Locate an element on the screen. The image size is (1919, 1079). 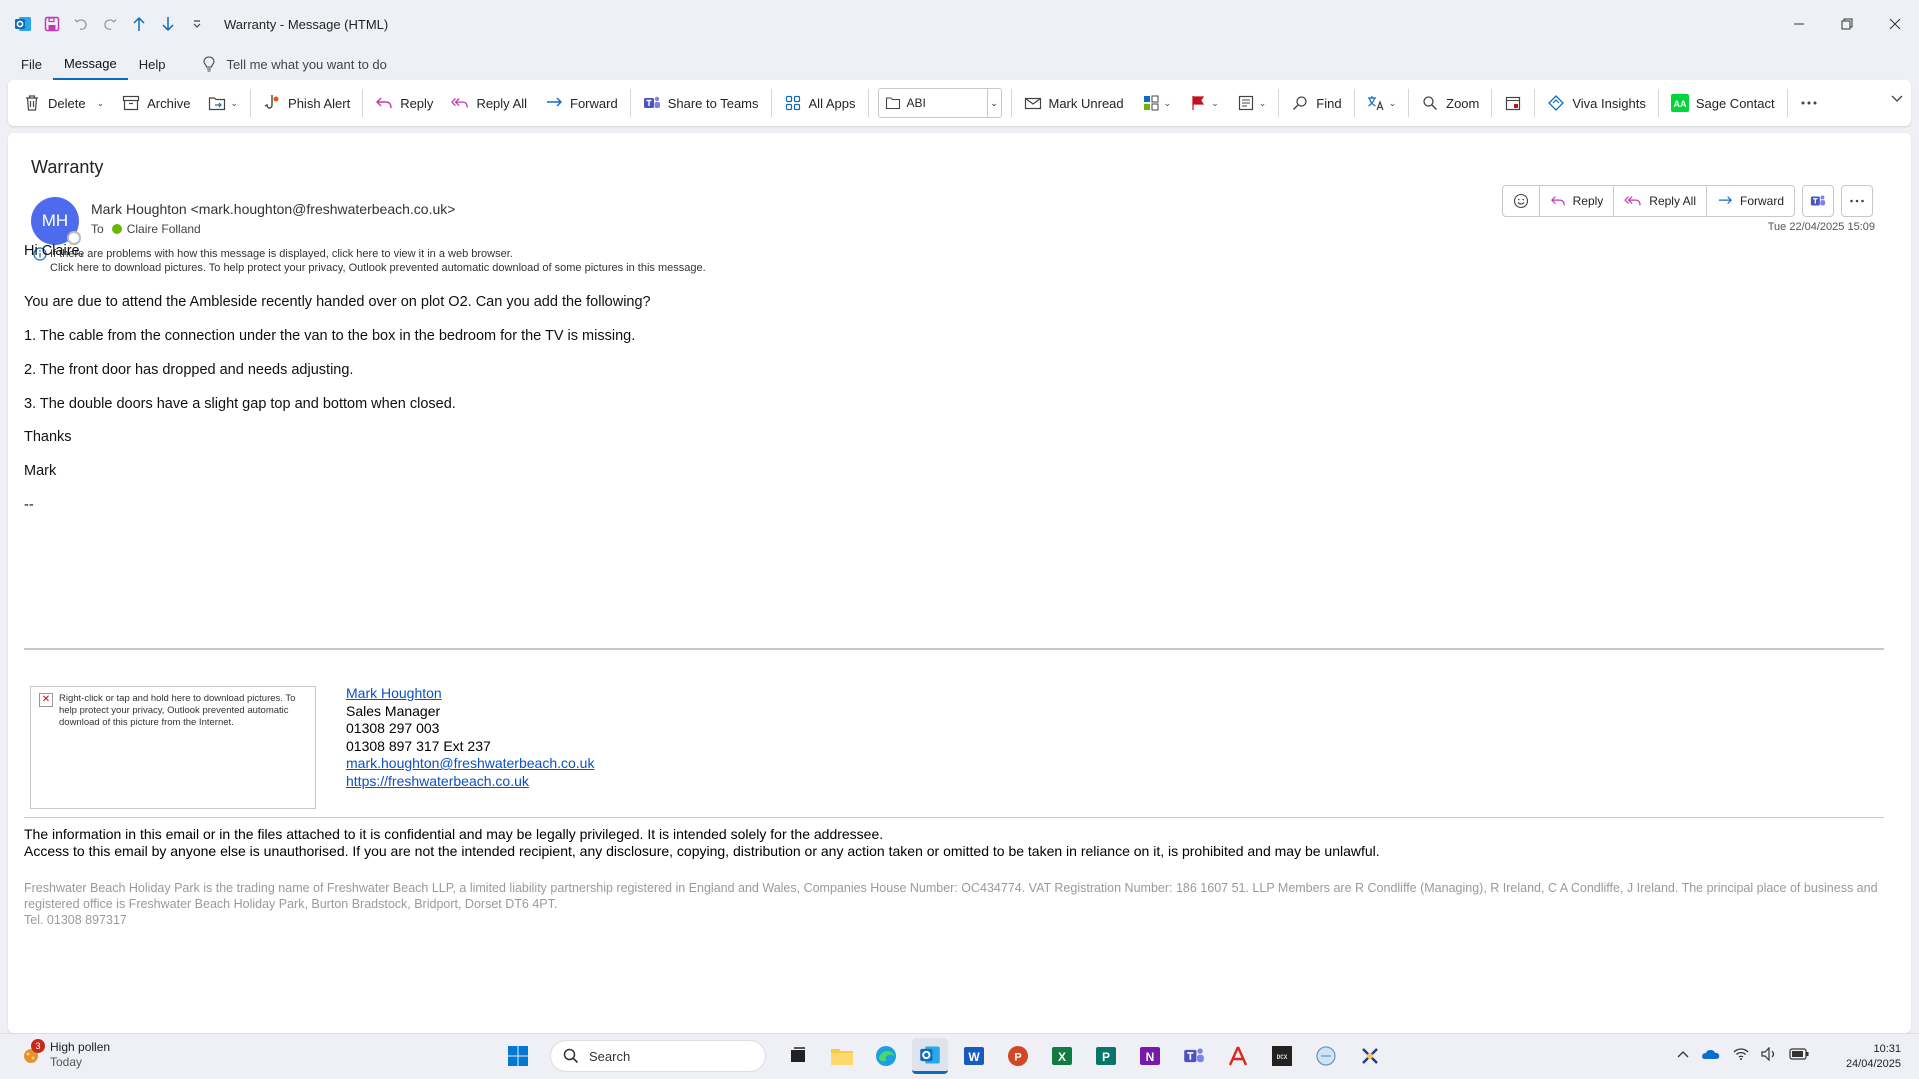
signature-website-link: https://freshwaterbeach.co.uk is located at coordinates (470, 782).